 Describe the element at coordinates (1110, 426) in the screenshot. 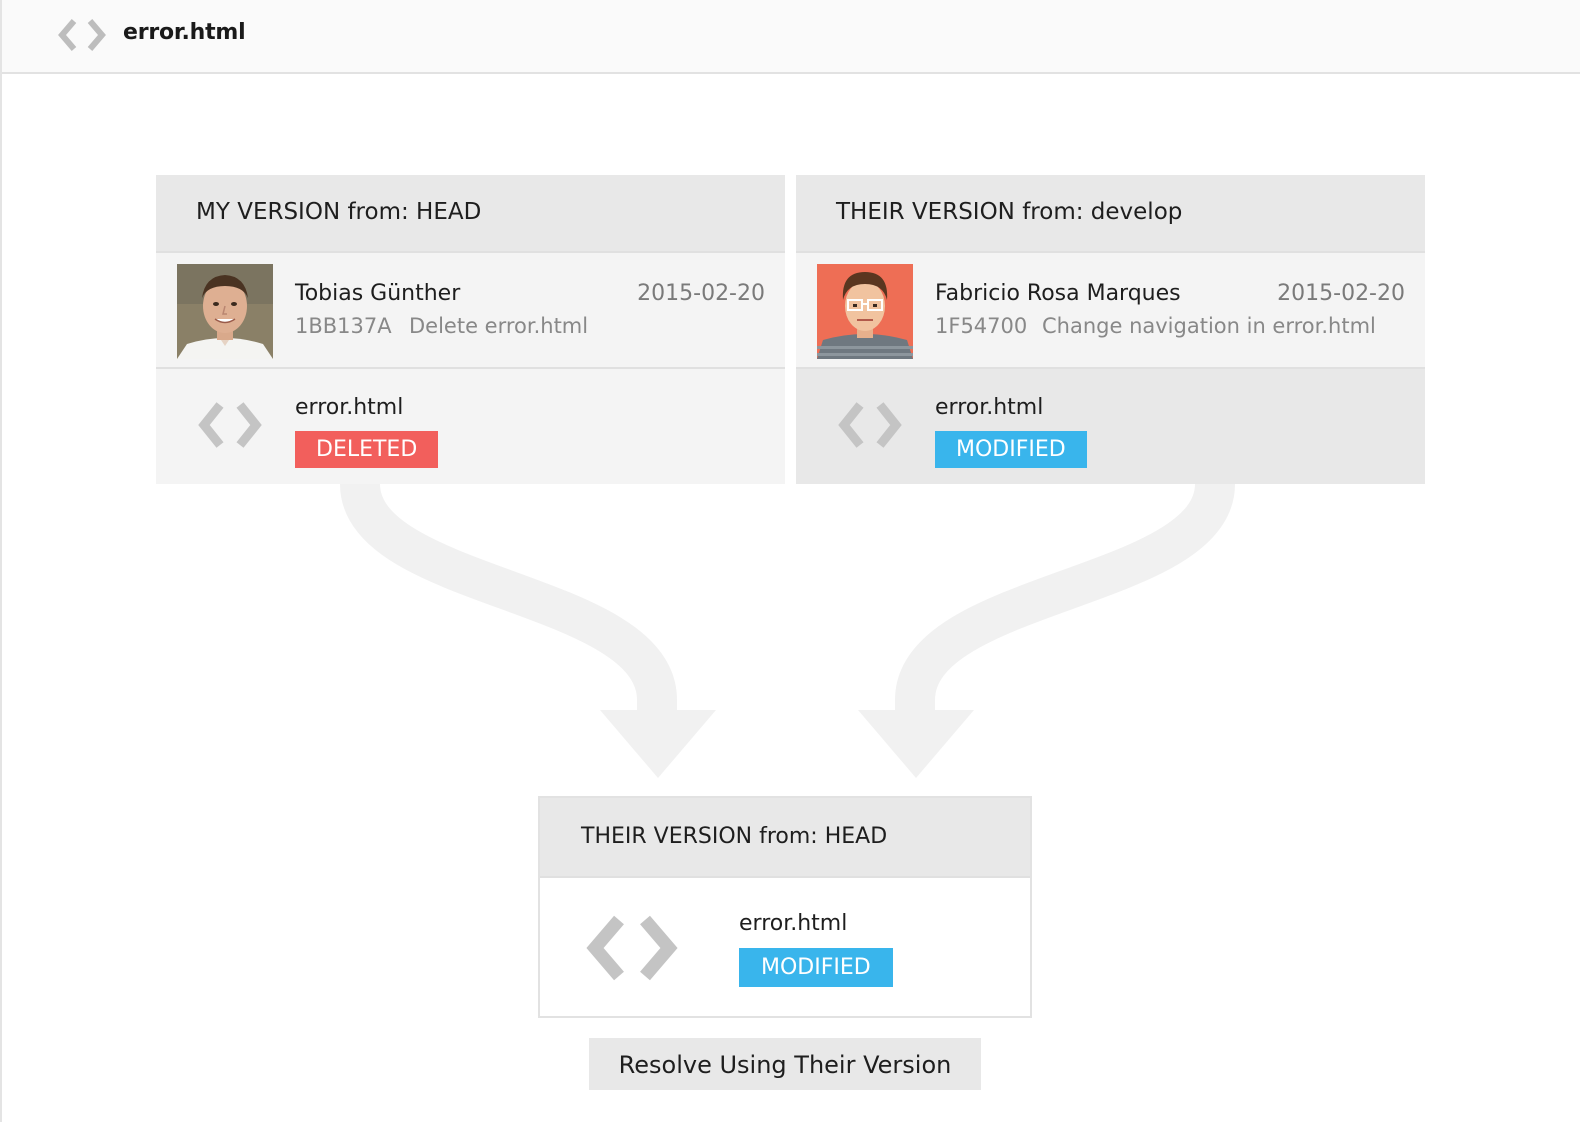

I see `their-version-file: error.html MODIFIED` at that location.